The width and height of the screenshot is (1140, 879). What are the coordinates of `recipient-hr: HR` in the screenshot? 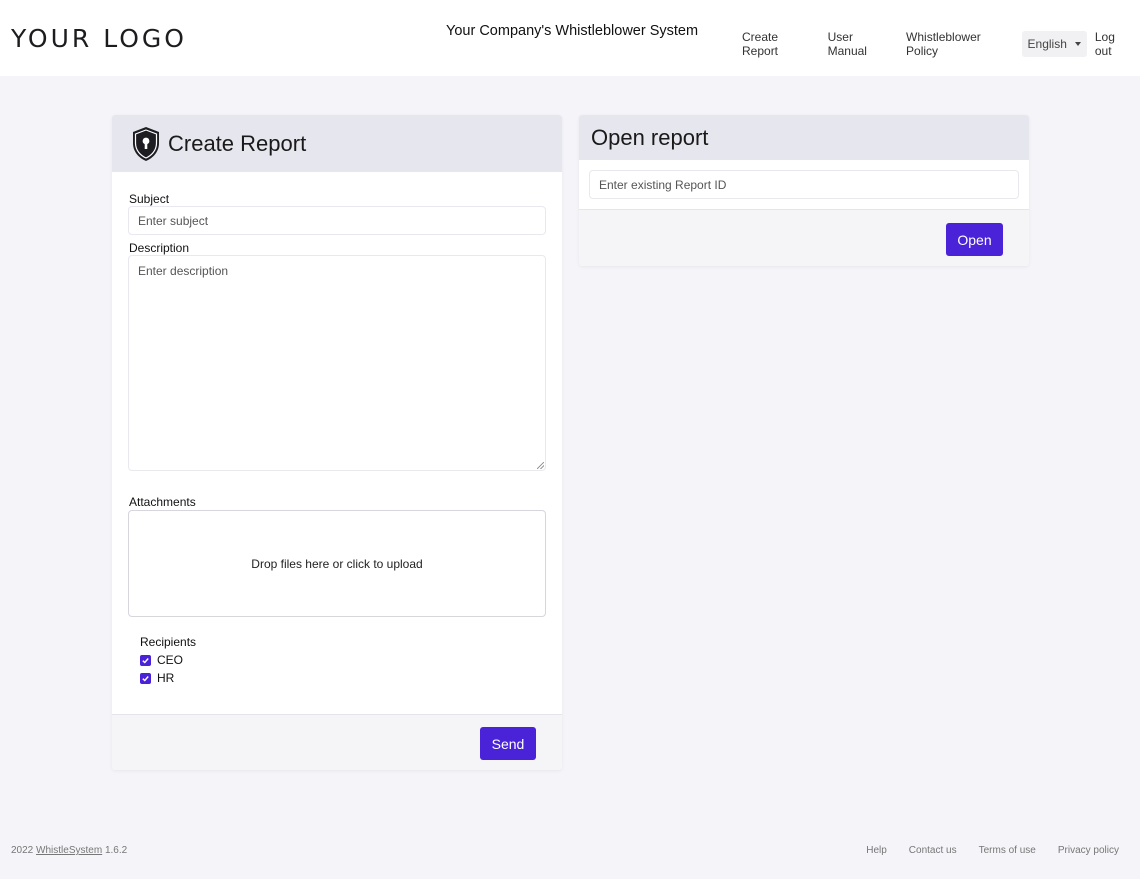 It's located at (157, 678).